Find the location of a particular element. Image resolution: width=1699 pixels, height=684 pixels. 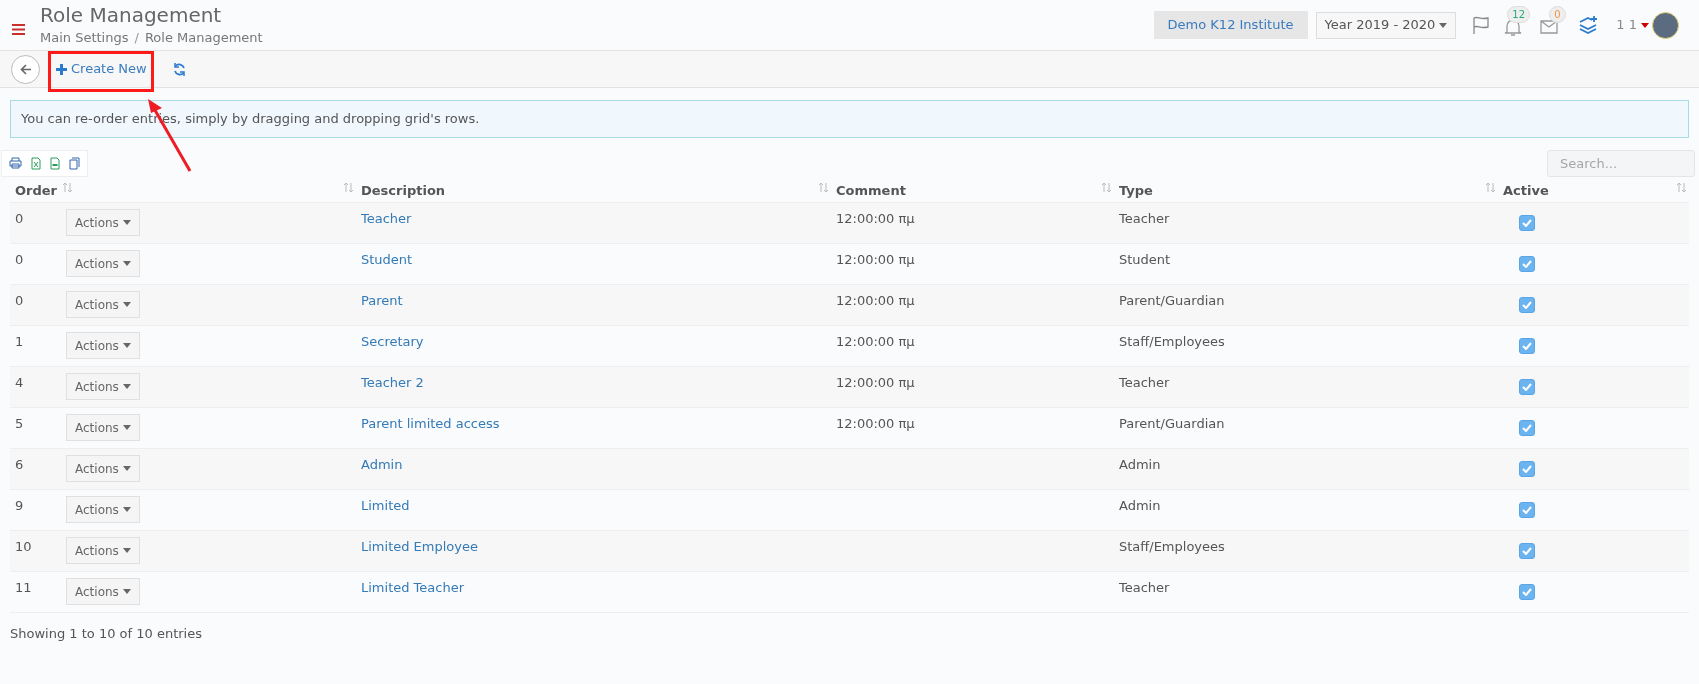

avatar is located at coordinates (1665, 25).